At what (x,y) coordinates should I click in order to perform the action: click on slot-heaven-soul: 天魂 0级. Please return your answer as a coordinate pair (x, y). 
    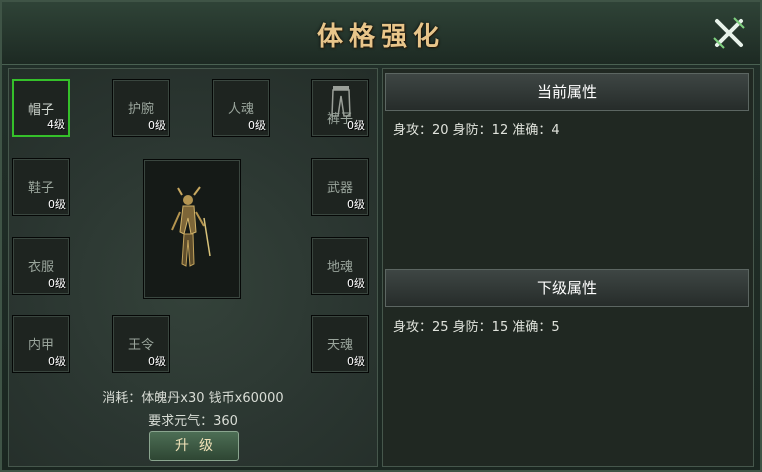
    Looking at the image, I should click on (340, 344).